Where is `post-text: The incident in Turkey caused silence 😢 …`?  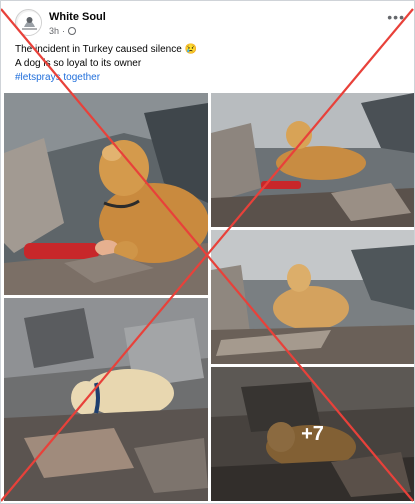
post-text: The incident in Turkey caused silence 😢 … is located at coordinates (210, 64).